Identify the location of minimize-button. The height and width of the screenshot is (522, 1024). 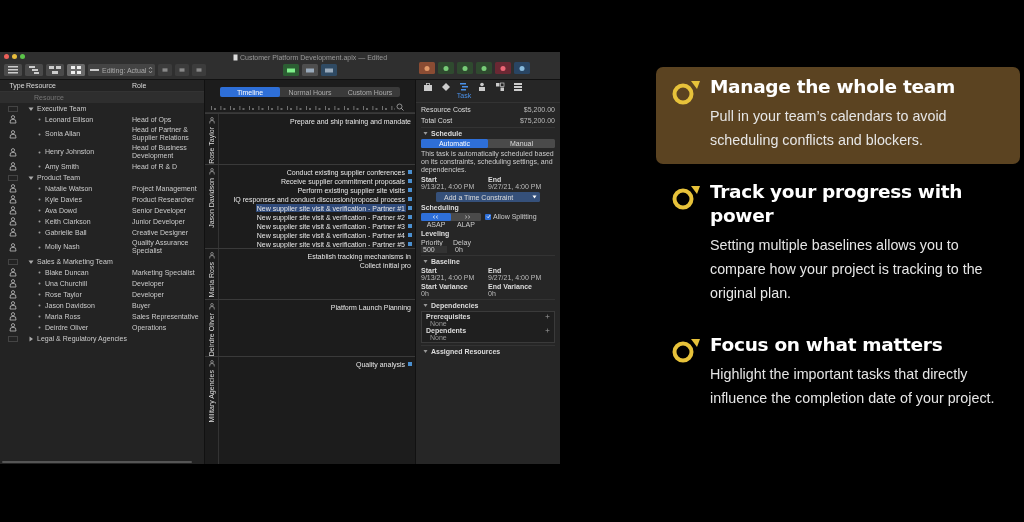
(14, 56).